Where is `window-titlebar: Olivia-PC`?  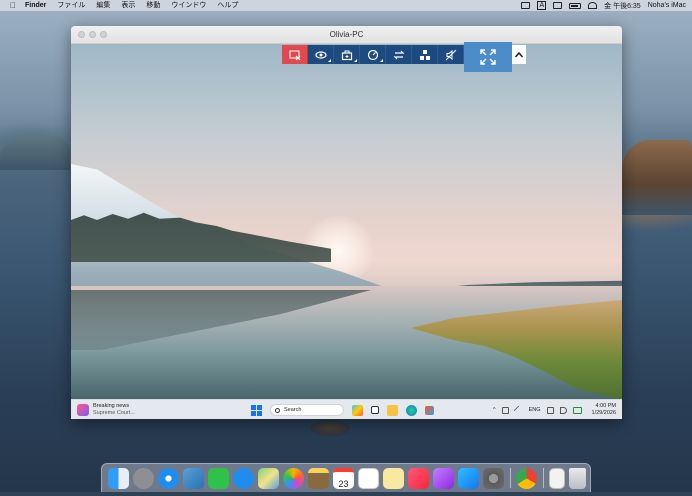
window-titlebar: Olivia-PC is located at coordinates (346, 35).